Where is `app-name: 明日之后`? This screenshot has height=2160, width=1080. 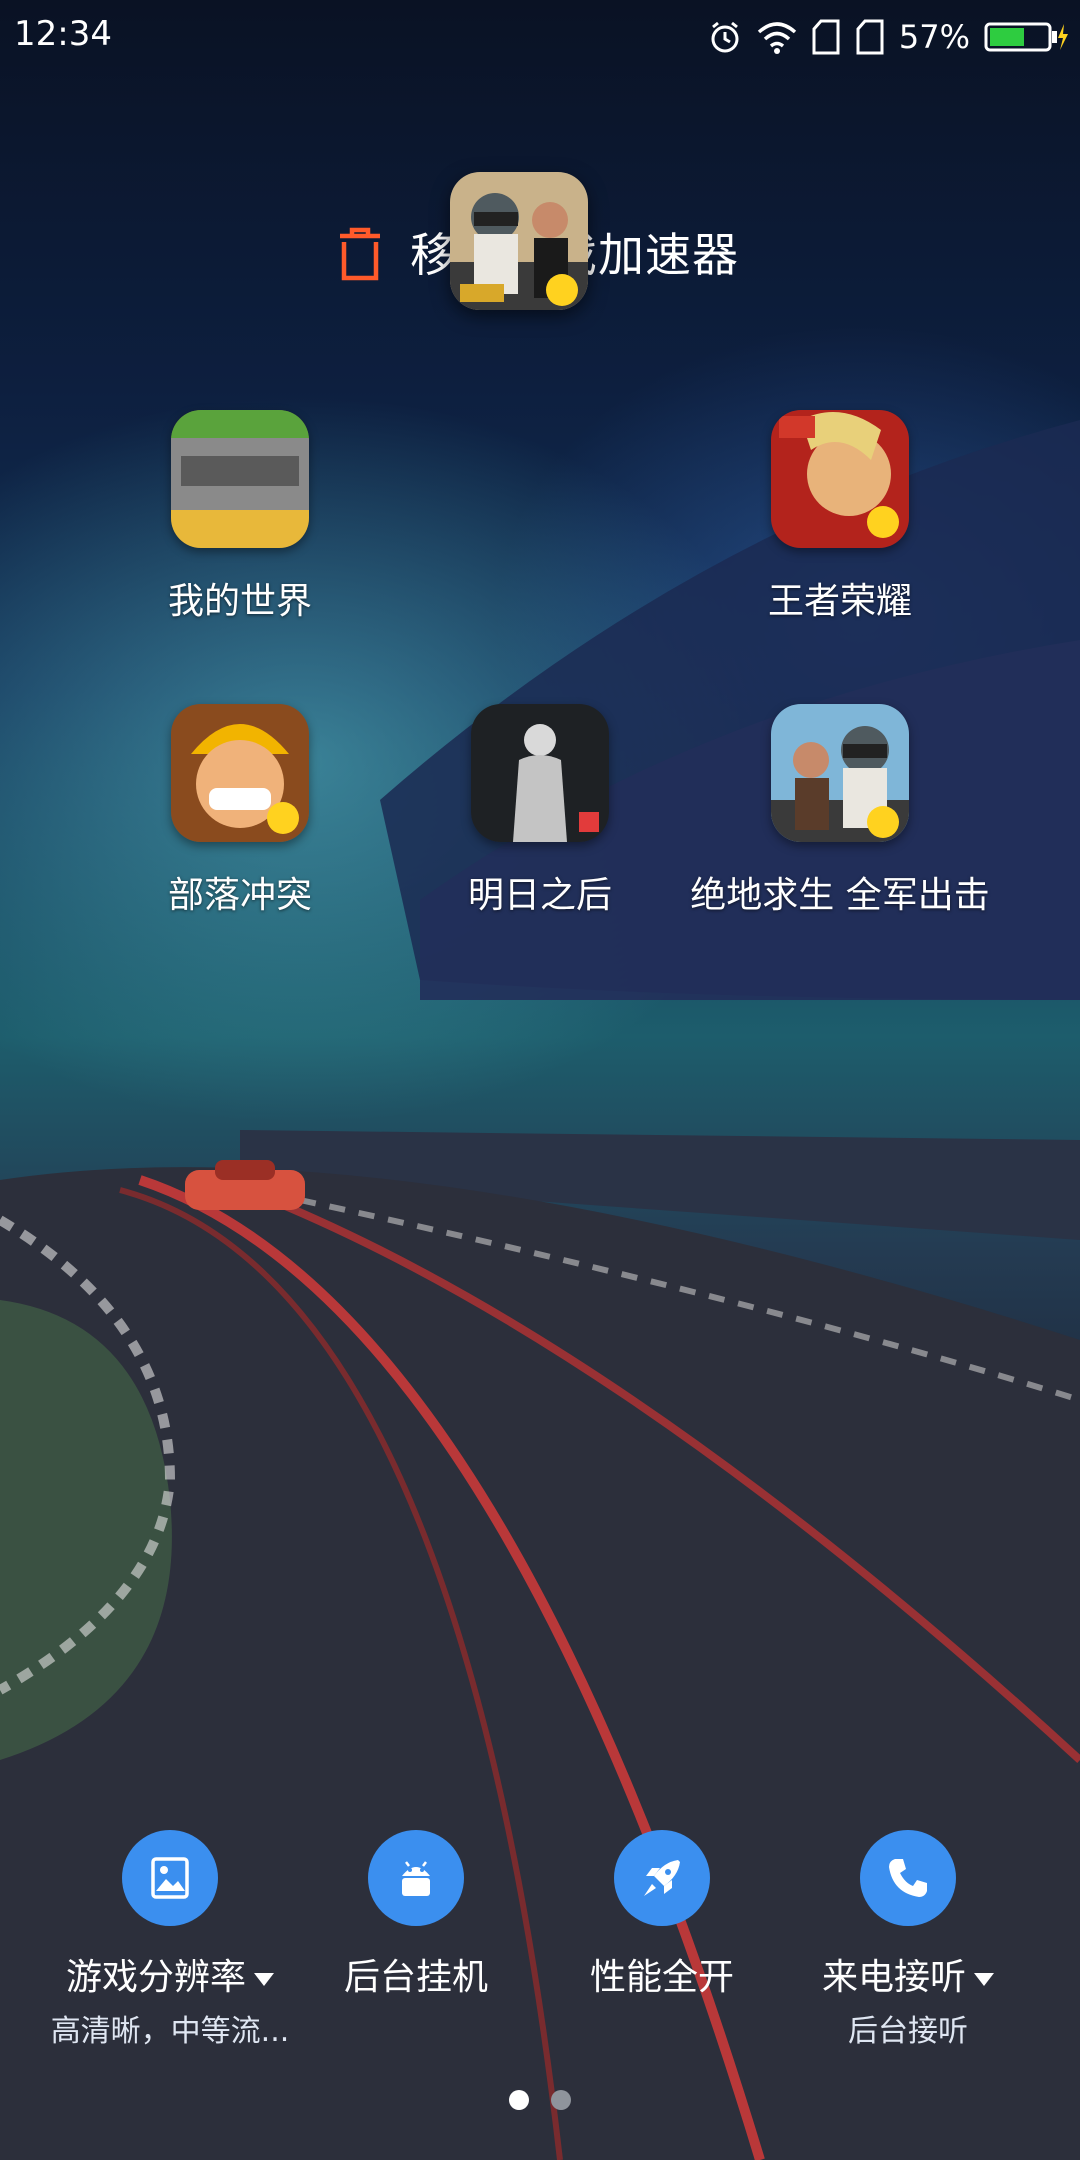
app-name: 明日之后 is located at coordinates (539, 895).